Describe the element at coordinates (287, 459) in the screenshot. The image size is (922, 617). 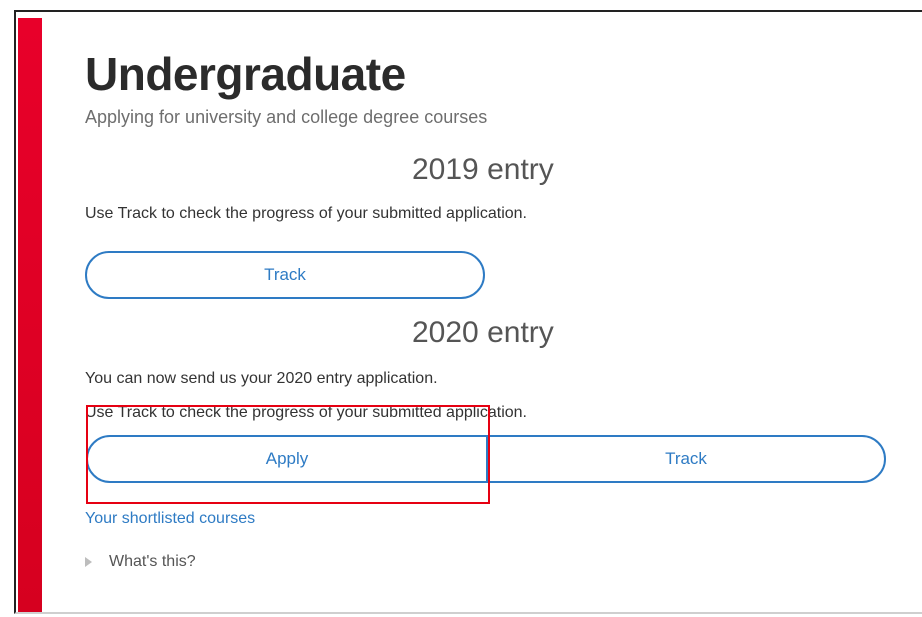
I see `apply-2020-button: Apply` at that location.